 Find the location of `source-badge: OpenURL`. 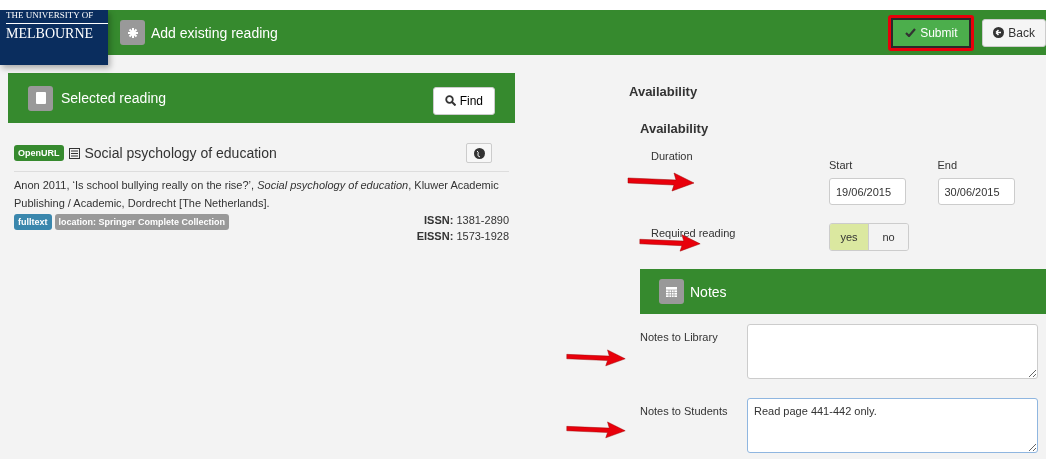

source-badge: OpenURL is located at coordinates (39, 153).